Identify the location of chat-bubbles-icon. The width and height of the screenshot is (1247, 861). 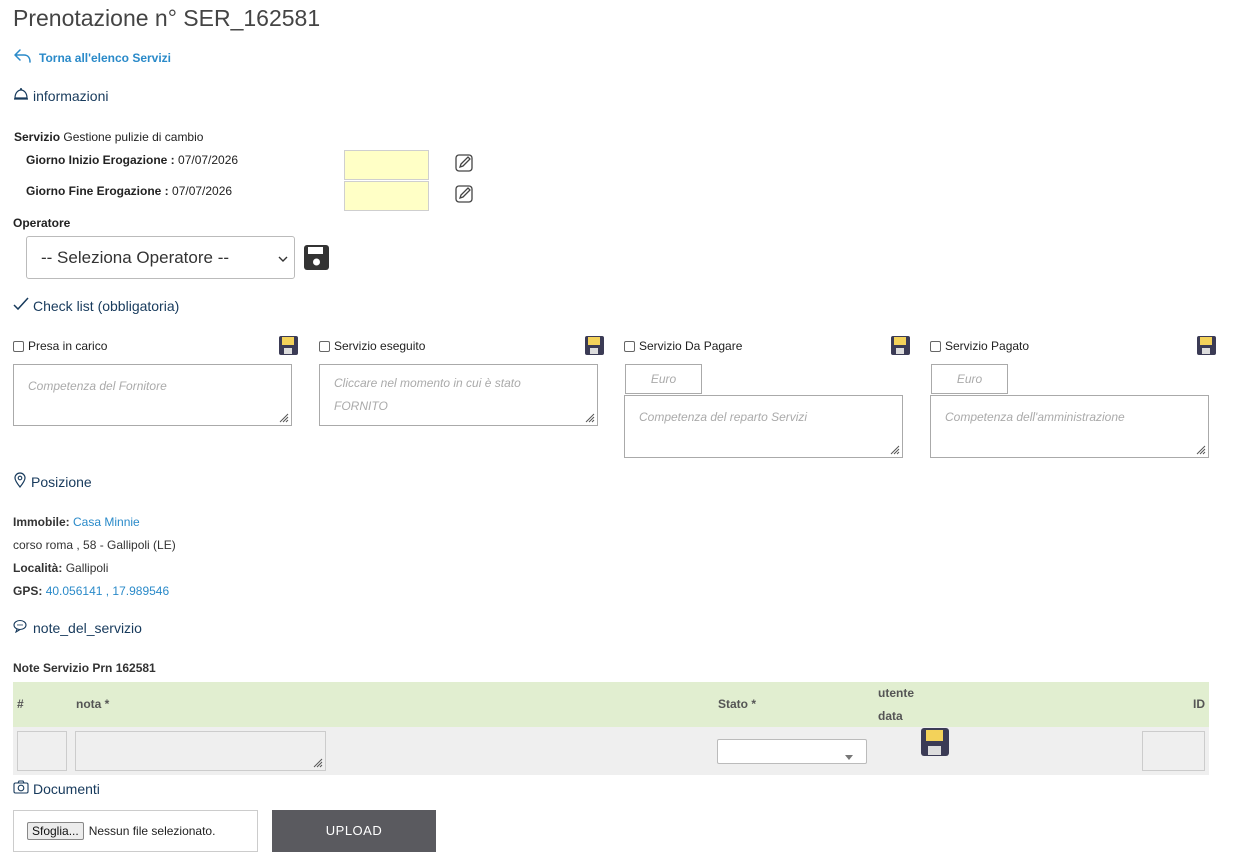
(21, 627).